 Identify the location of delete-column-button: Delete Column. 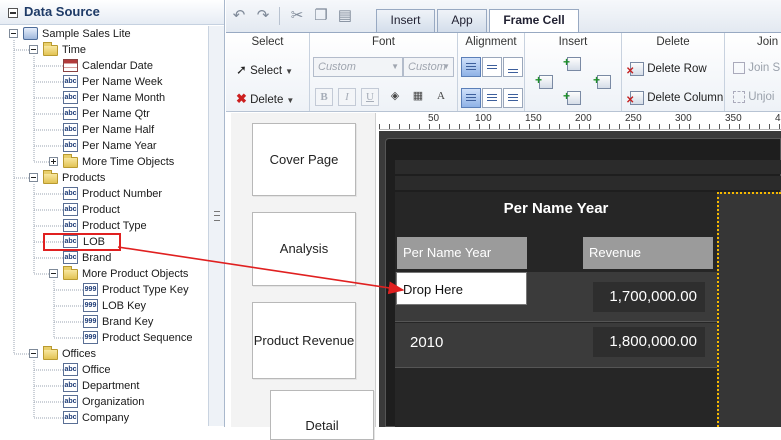
(675, 98).